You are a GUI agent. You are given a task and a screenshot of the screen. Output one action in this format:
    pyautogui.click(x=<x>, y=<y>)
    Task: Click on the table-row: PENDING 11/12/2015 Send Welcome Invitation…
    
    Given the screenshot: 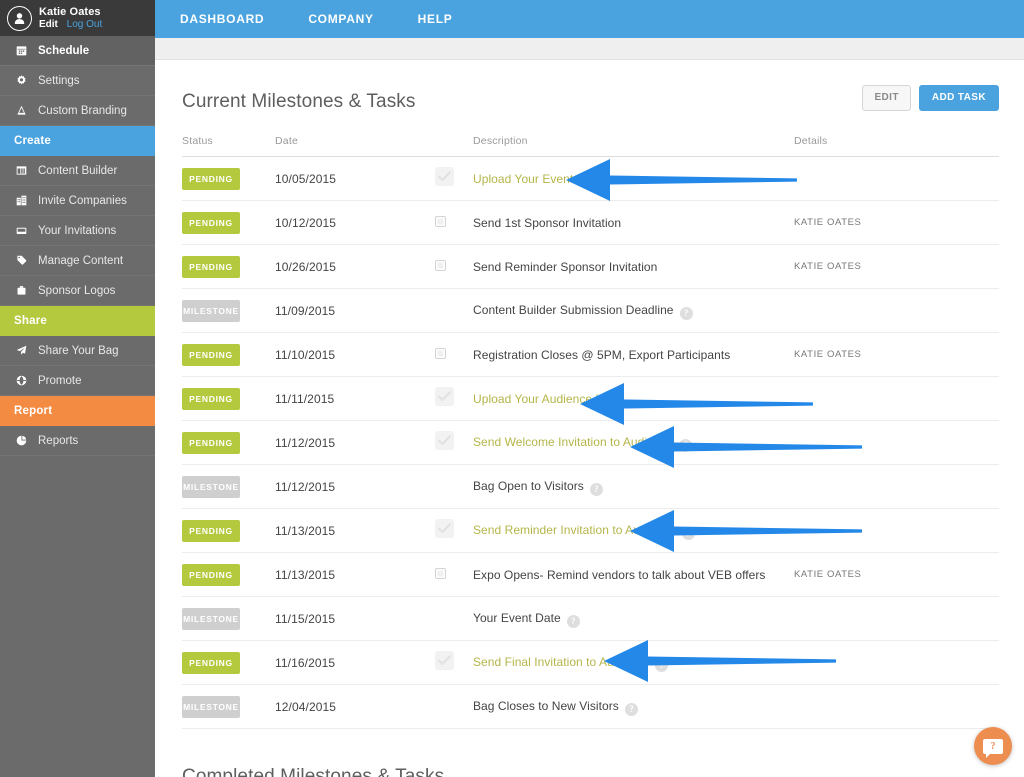 What is the action you would take?
    pyautogui.click(x=590, y=443)
    